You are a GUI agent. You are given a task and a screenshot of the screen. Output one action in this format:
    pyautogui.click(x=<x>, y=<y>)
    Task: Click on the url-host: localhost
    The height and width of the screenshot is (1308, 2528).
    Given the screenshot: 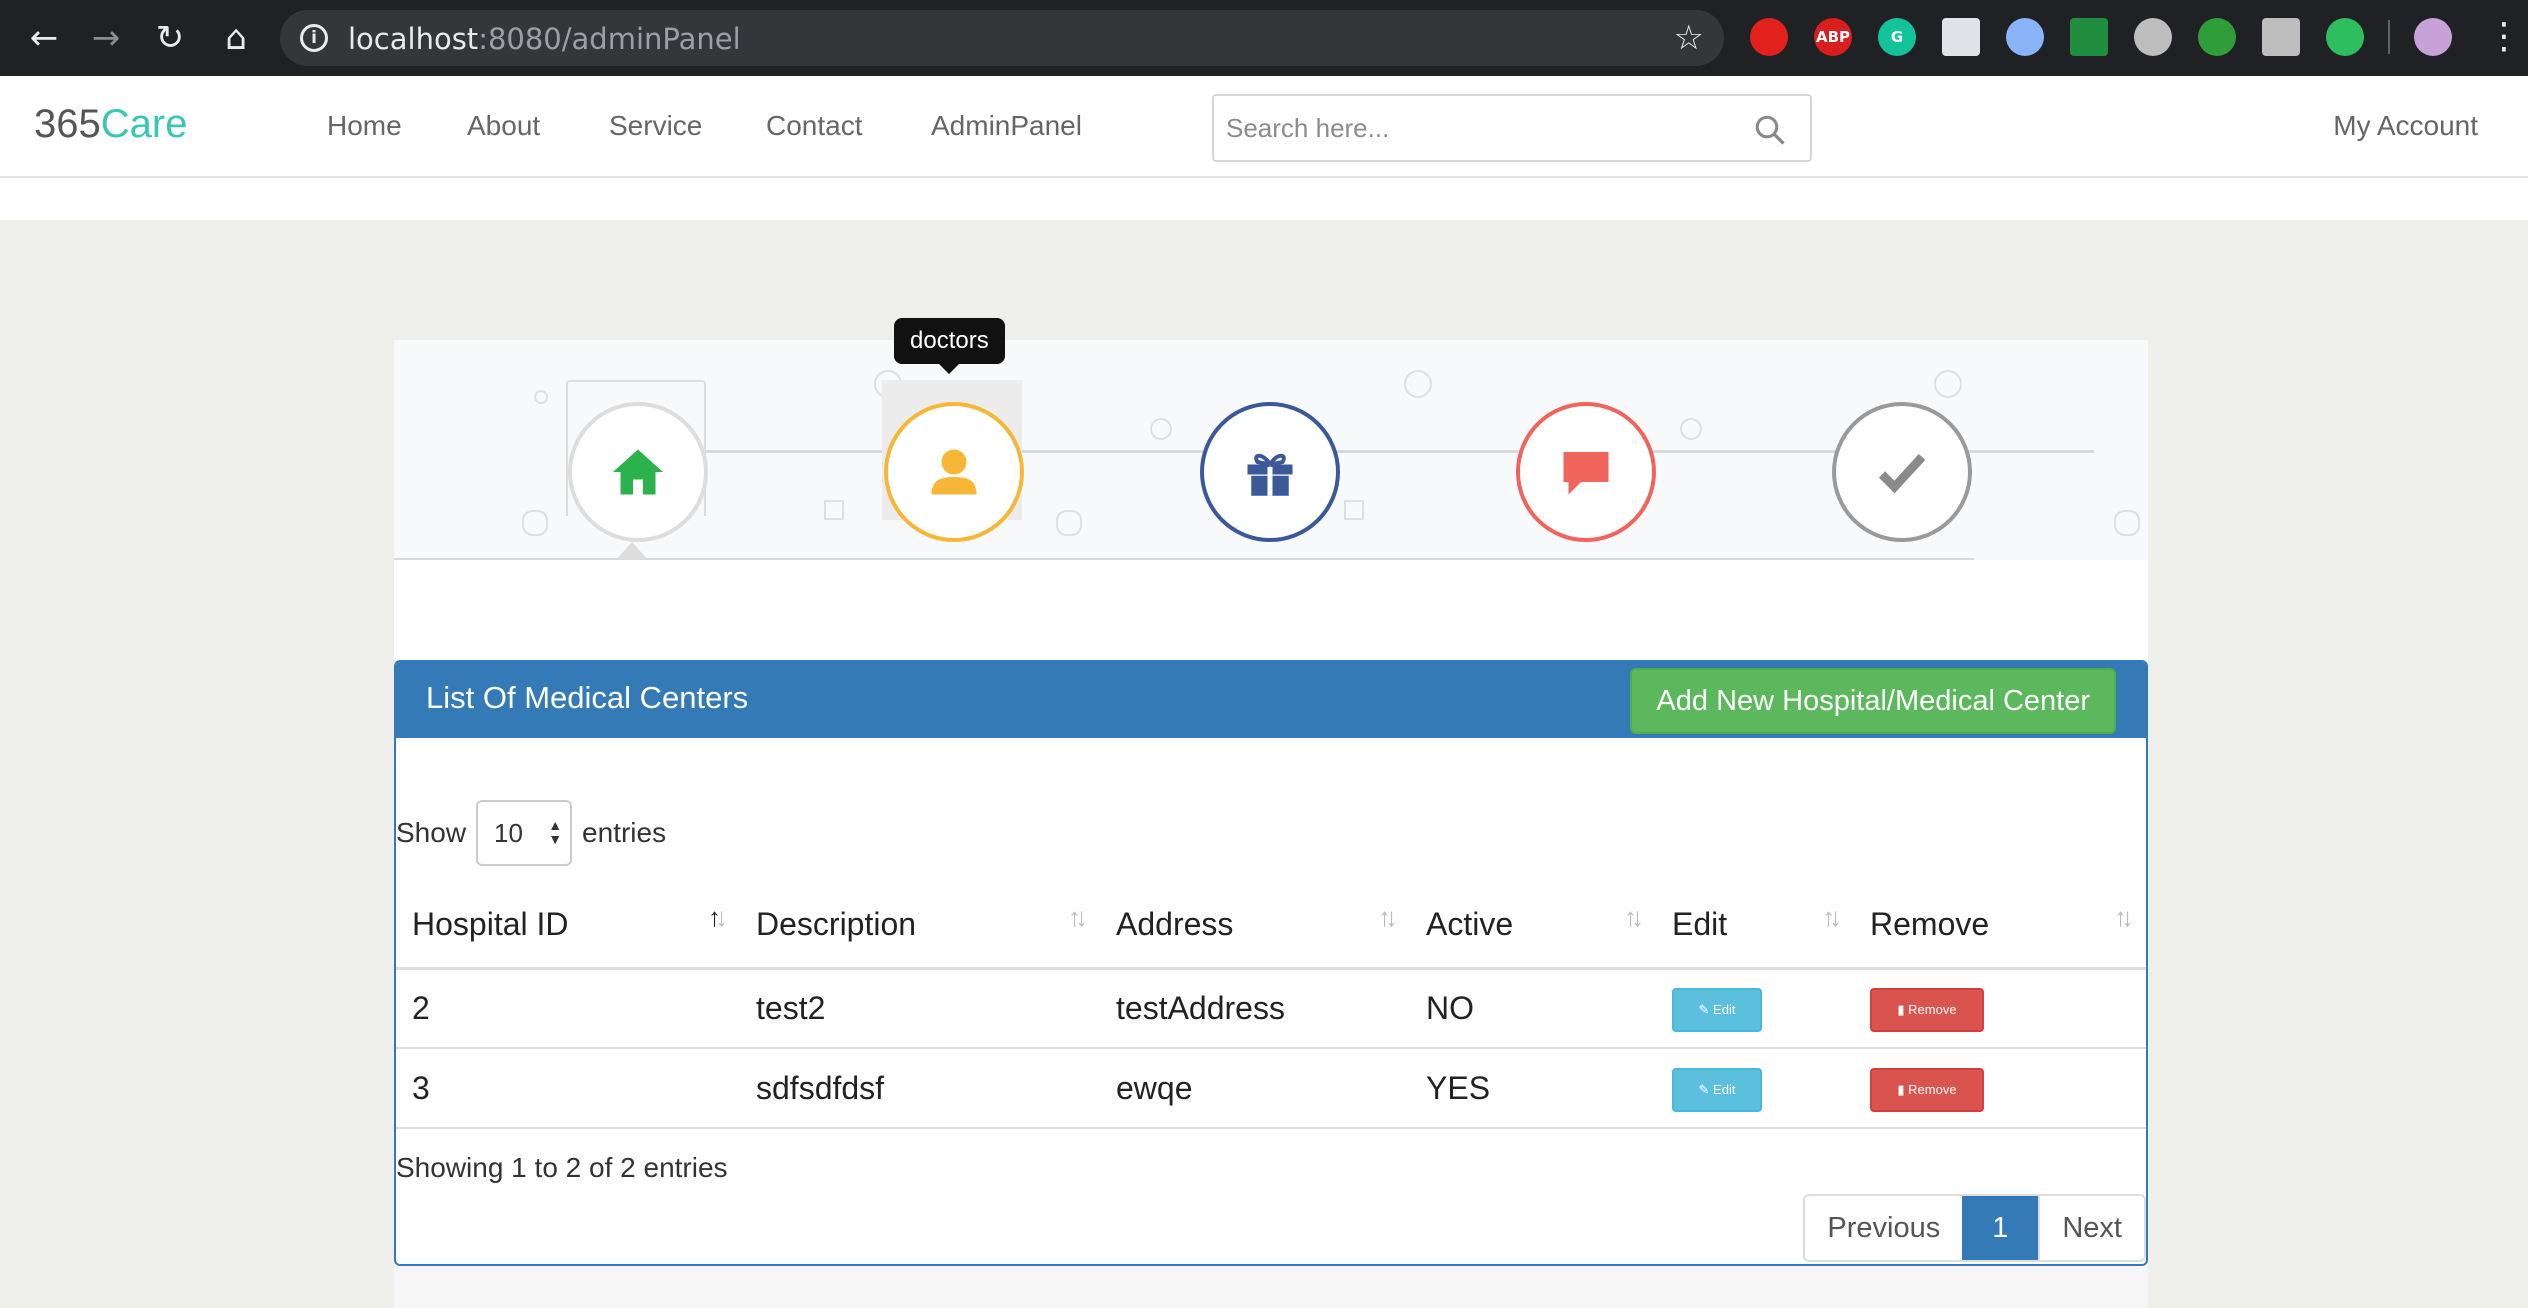 What is the action you would take?
    pyautogui.click(x=413, y=39)
    